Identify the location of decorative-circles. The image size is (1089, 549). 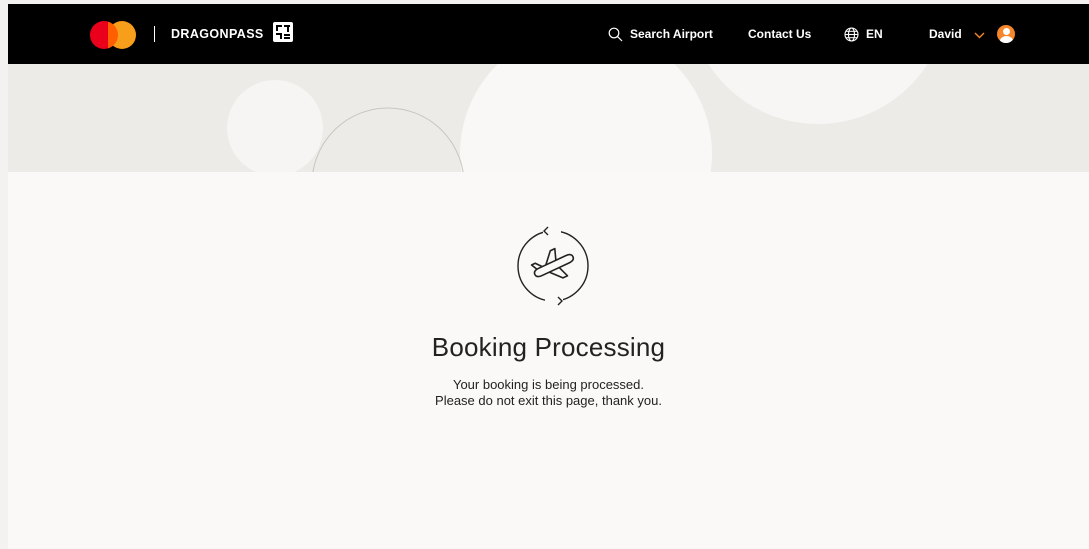
(577, 118).